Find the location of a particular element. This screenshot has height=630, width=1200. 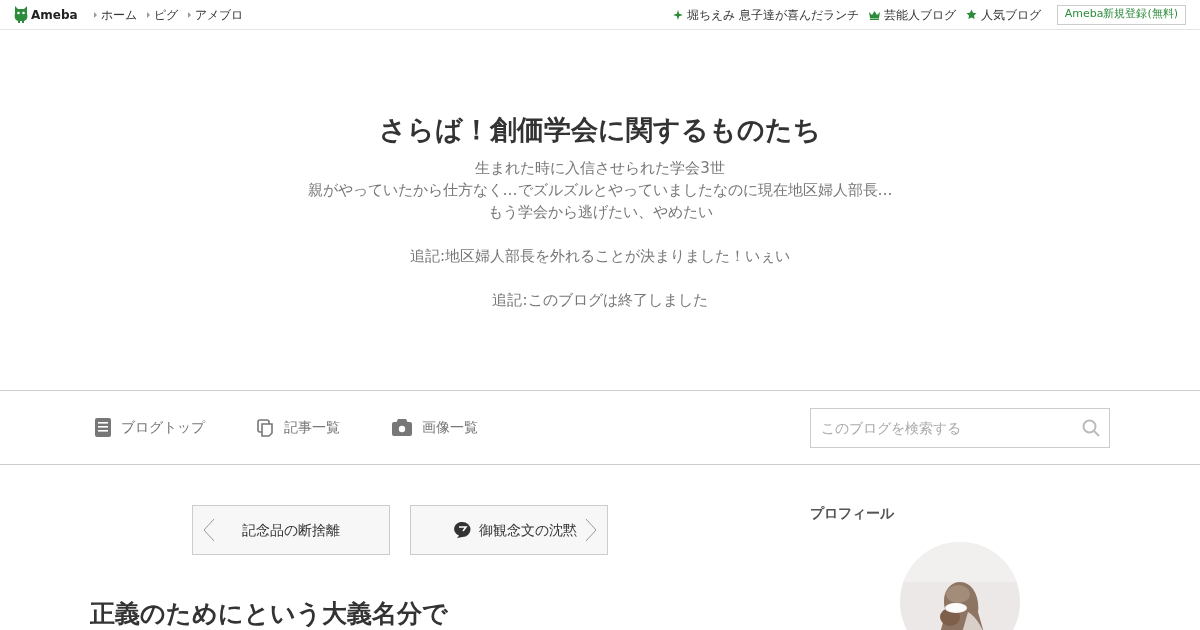

next-article-button: 御観念文の沈黙 is located at coordinates (509, 530).